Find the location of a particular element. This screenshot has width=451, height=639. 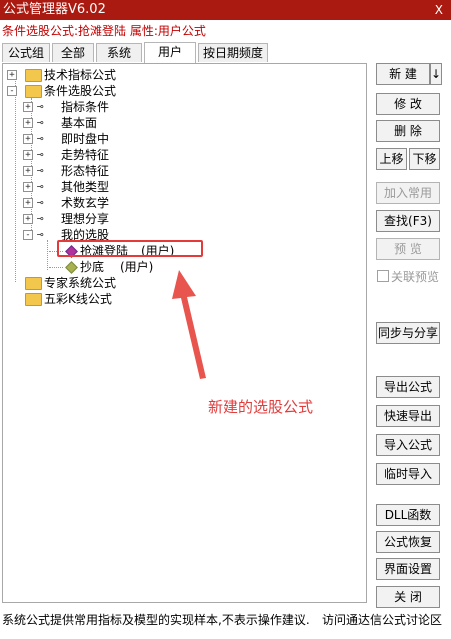

preview-button: 预 览 is located at coordinates (408, 249).